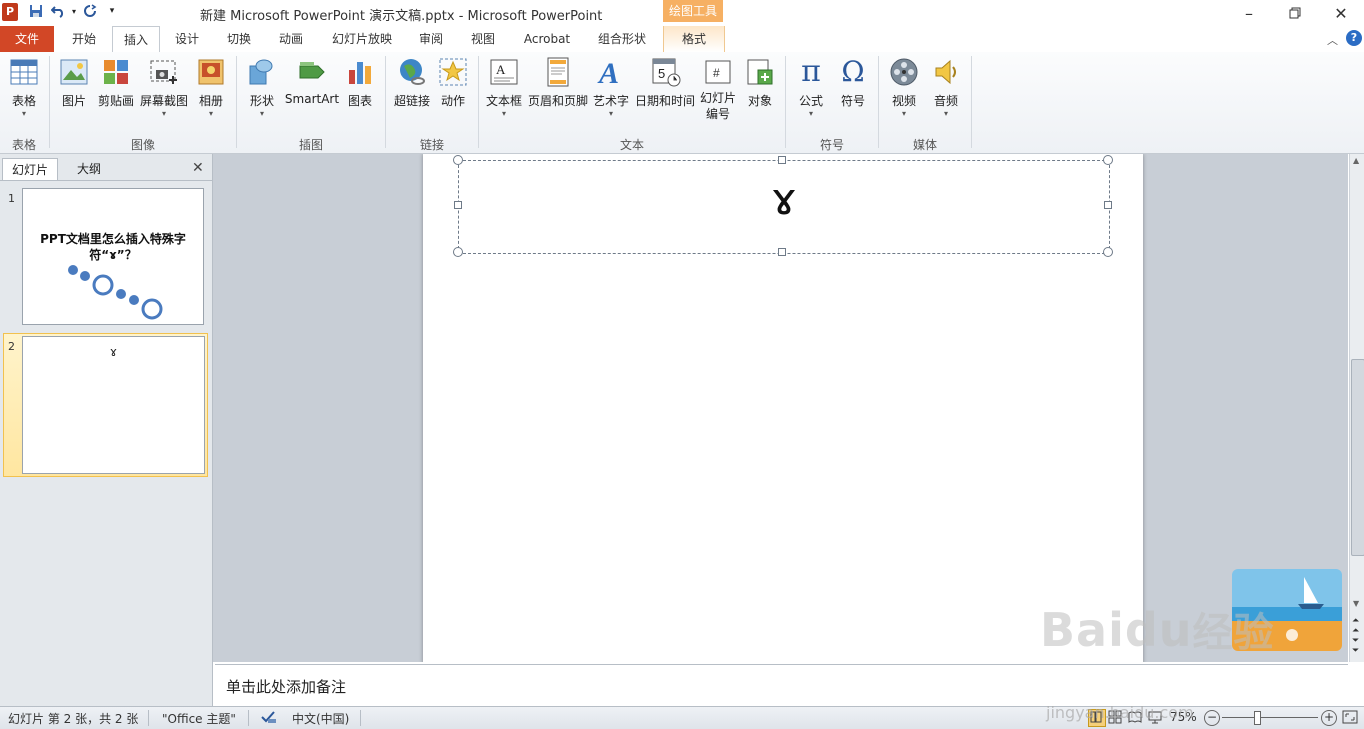 The image size is (1364, 729). Describe the element at coordinates (717, 114) in the screenshot. I see `slide-number-label-2: 编号` at that location.